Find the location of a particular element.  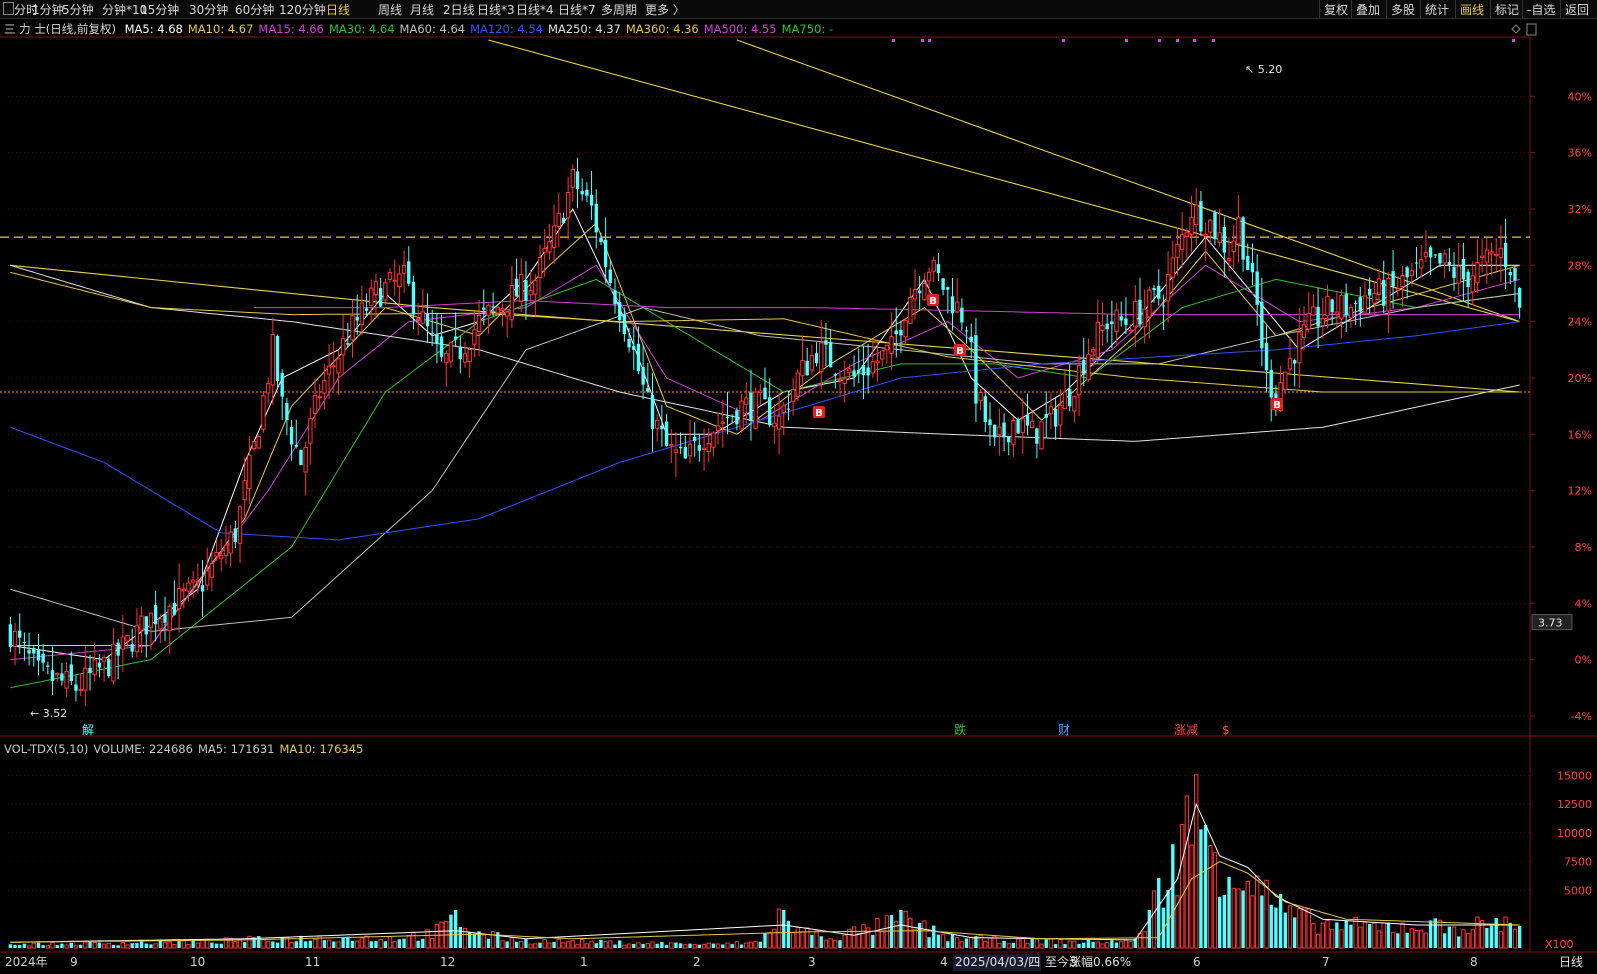

toolbar-button-0: 复权 is located at coordinates (1335, 9).